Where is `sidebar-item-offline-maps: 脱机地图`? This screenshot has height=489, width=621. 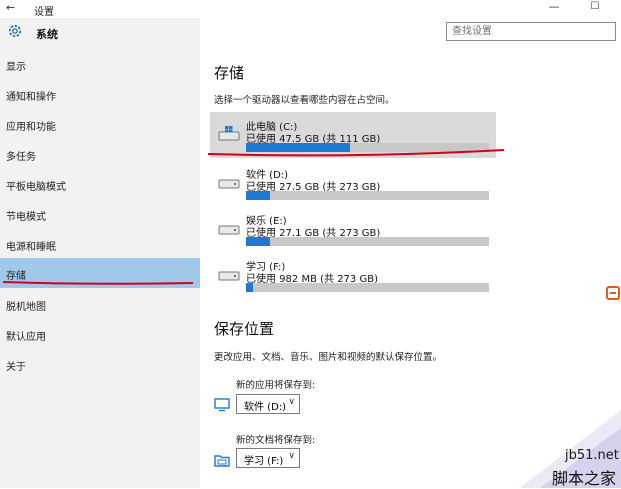 sidebar-item-offline-maps: 脱机地图 is located at coordinates (100, 305).